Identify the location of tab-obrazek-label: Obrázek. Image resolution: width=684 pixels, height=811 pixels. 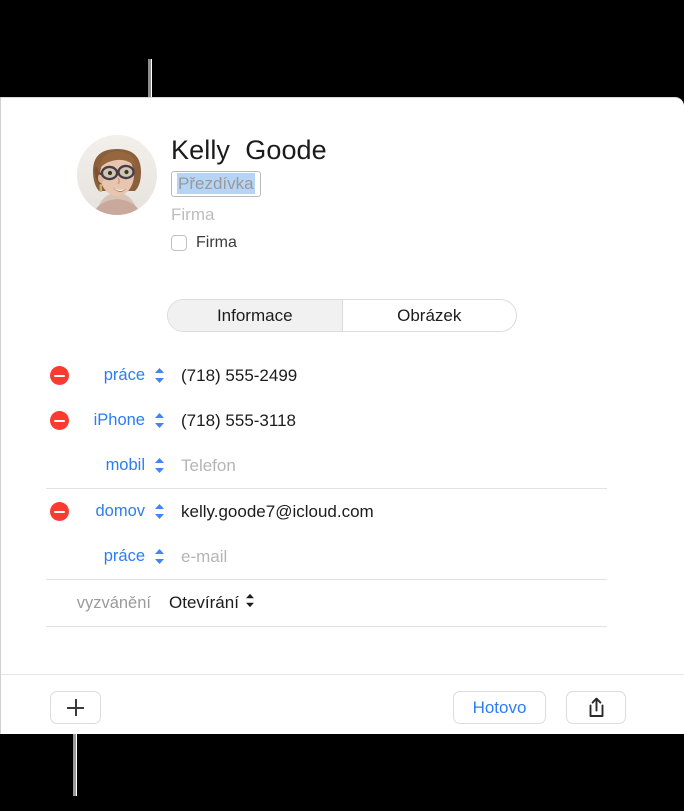
(429, 315).